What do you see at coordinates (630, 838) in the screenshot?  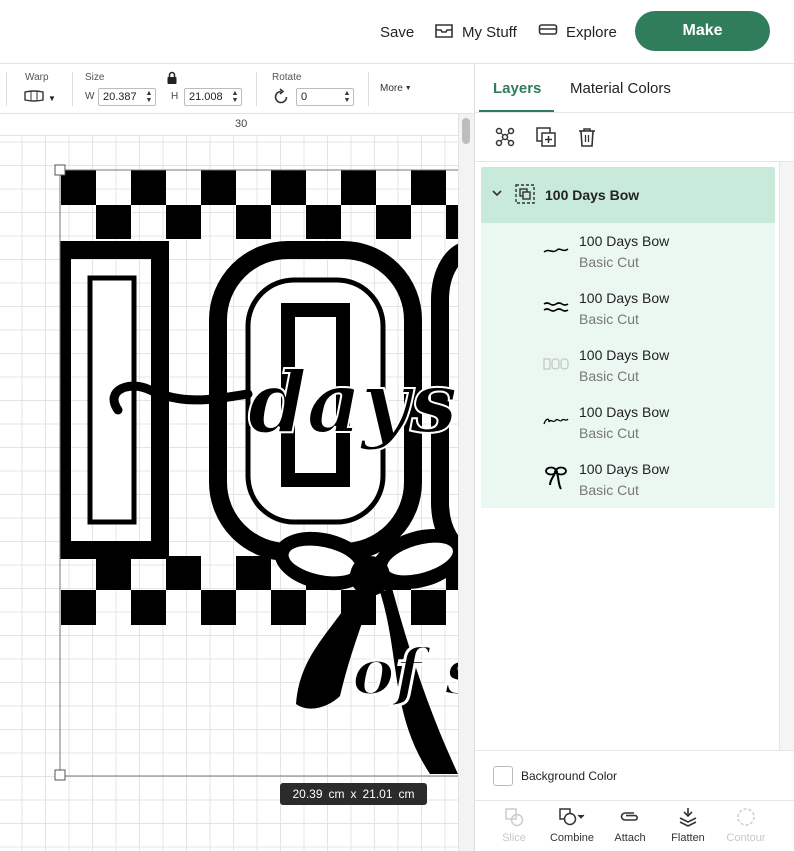 I see `attach-label: Attach` at bounding box center [630, 838].